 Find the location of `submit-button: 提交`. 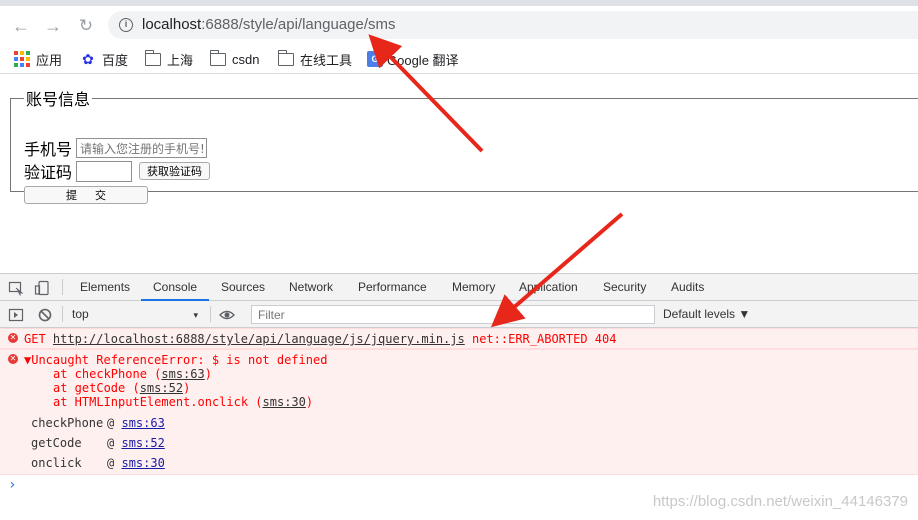

submit-button: 提交 is located at coordinates (86, 195).